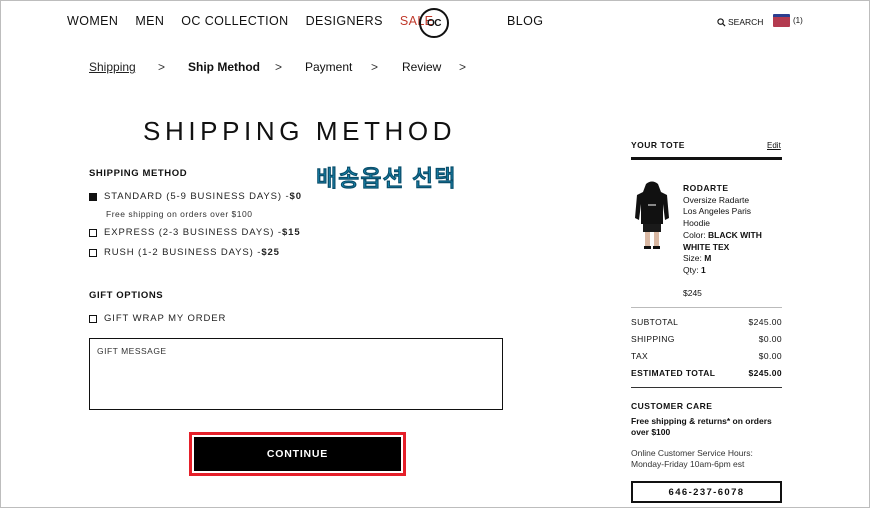 This screenshot has width=870, height=508. Describe the element at coordinates (706, 339) in the screenshot. I see `shipping-row: SHIPPING $0.00` at that location.